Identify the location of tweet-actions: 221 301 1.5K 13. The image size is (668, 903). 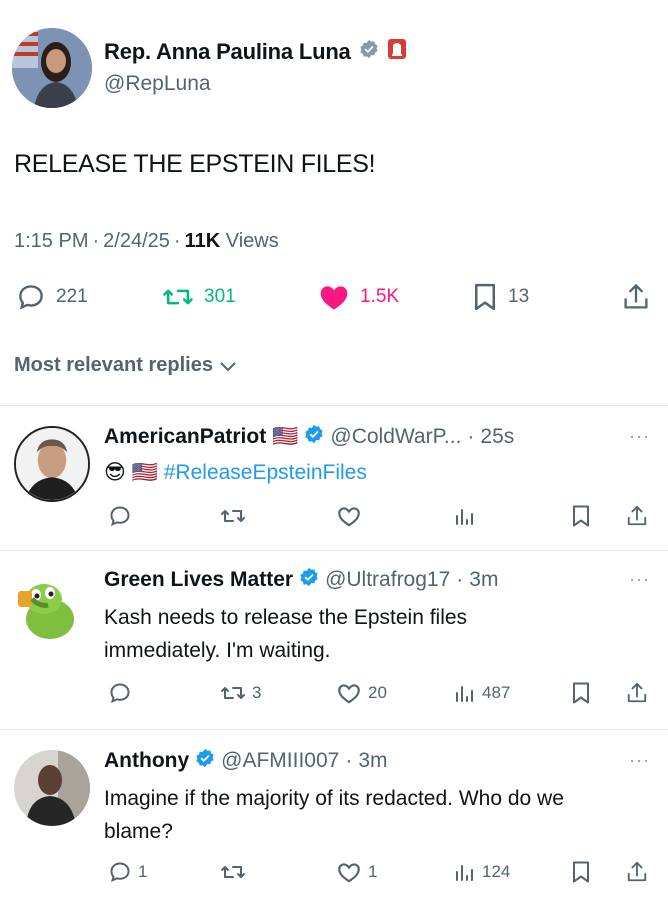
(334, 300).